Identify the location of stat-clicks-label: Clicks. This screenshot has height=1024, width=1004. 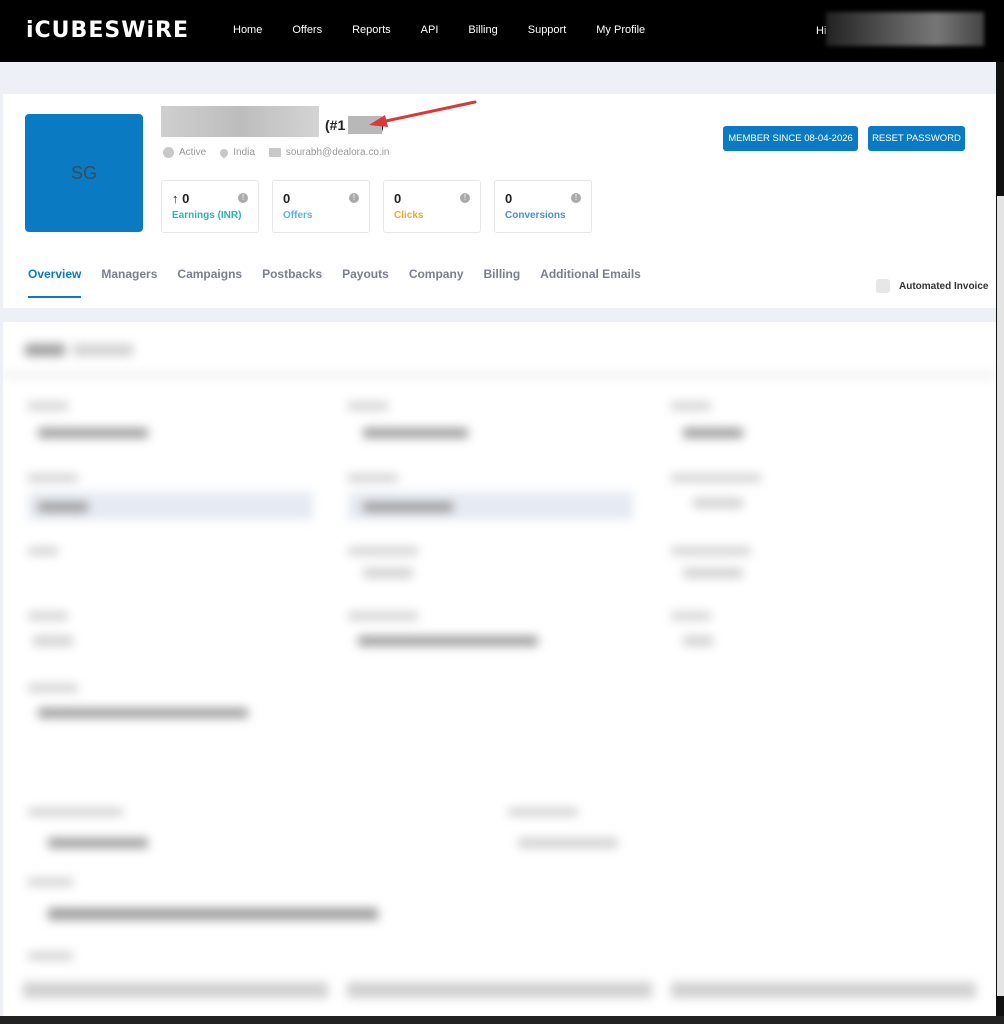
(409, 215).